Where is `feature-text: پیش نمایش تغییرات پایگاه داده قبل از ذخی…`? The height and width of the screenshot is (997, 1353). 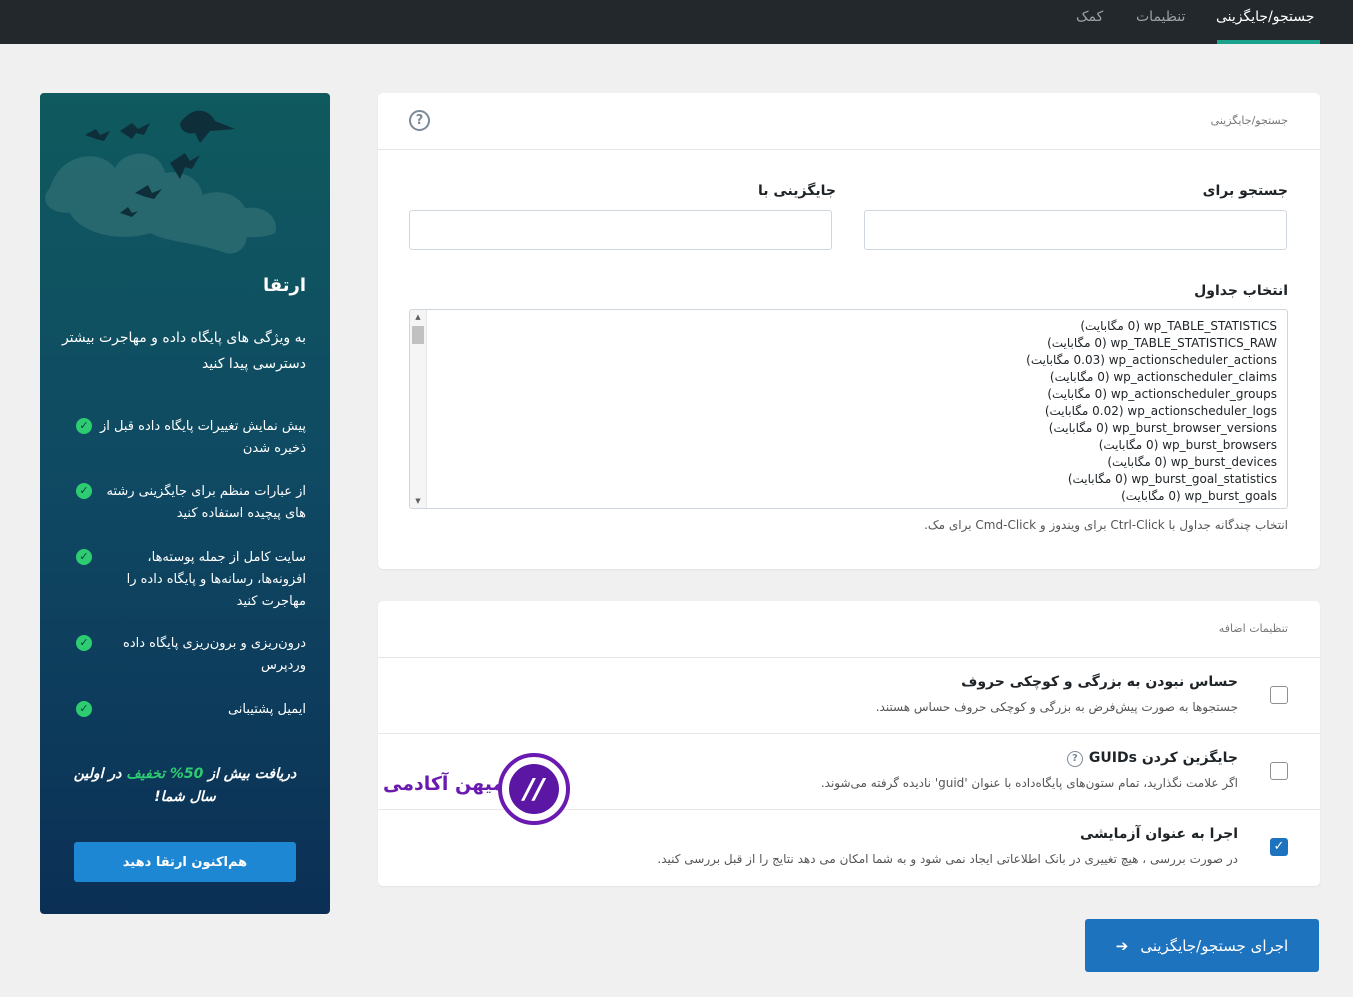
feature-text: پیش نمایش تغییرات پایگاه داده قبل از ذخی… is located at coordinates (203, 437).